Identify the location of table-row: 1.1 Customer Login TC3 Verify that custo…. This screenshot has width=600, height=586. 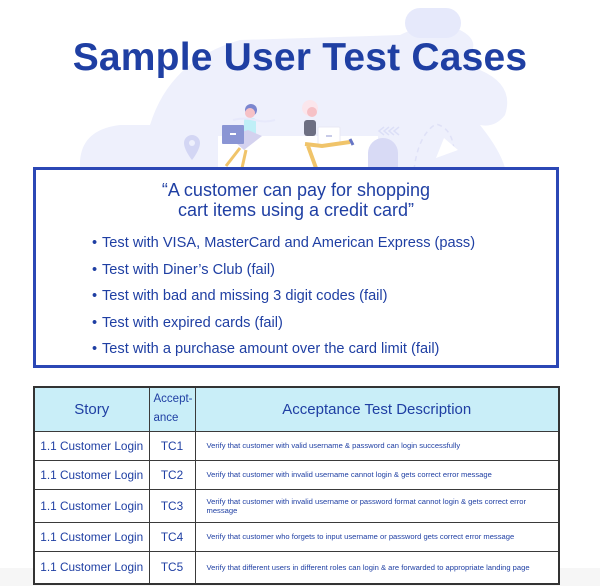
(296, 505).